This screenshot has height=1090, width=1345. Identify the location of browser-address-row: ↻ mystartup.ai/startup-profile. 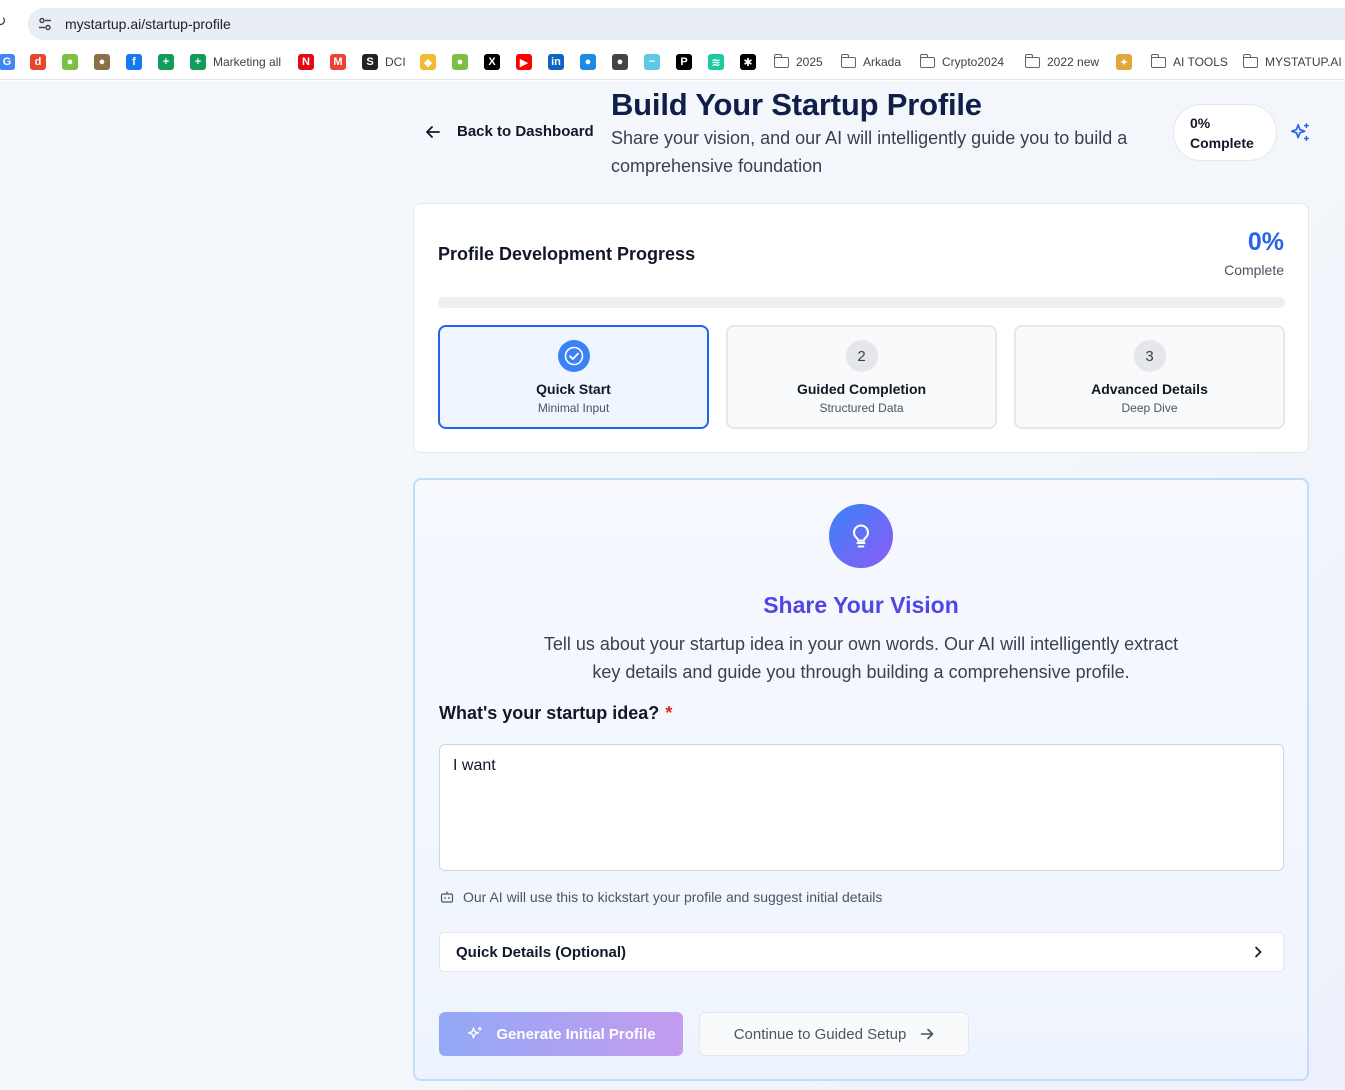
(672, 22).